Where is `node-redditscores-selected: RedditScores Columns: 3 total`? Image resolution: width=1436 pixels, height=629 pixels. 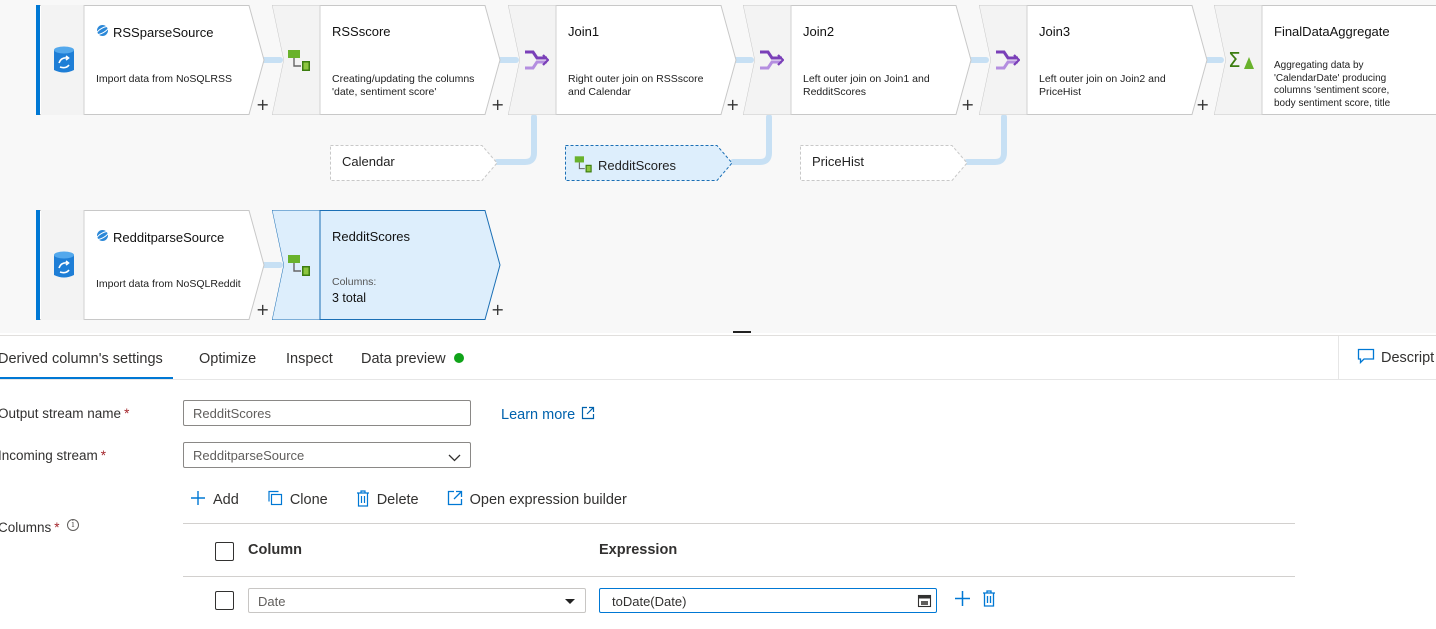 node-redditscores-selected: RedditScores Columns: 3 total is located at coordinates (387, 265).